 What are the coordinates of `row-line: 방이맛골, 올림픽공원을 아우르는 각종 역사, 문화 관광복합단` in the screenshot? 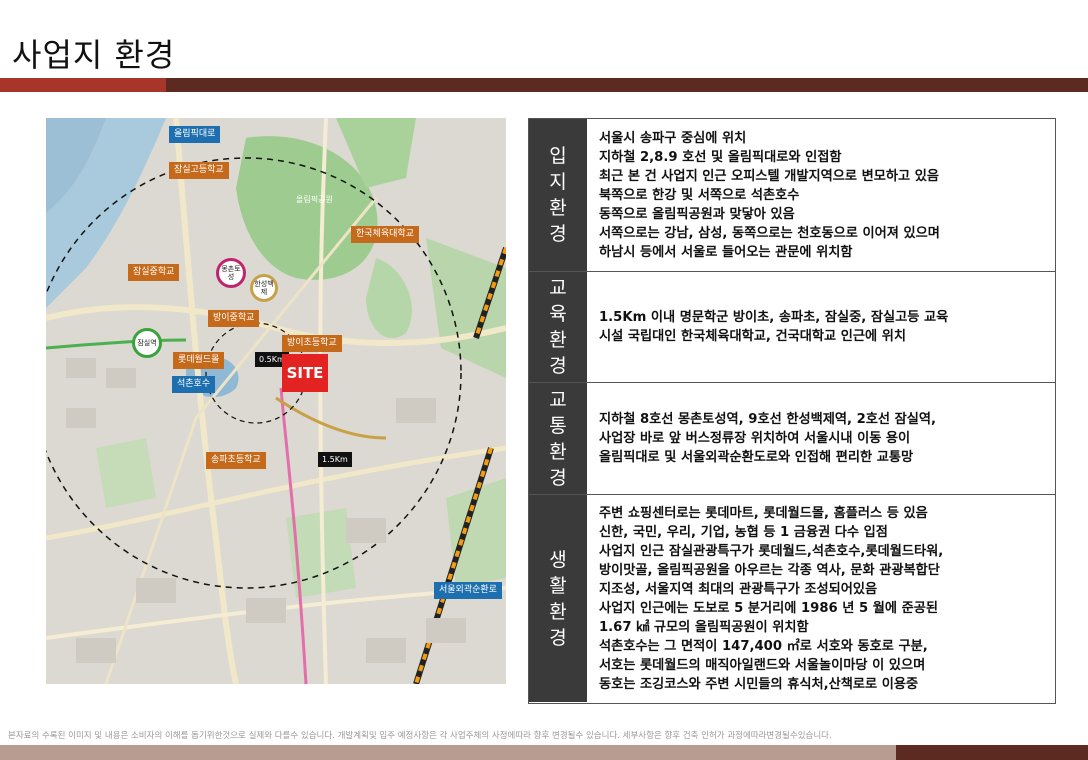 It's located at (769, 570).